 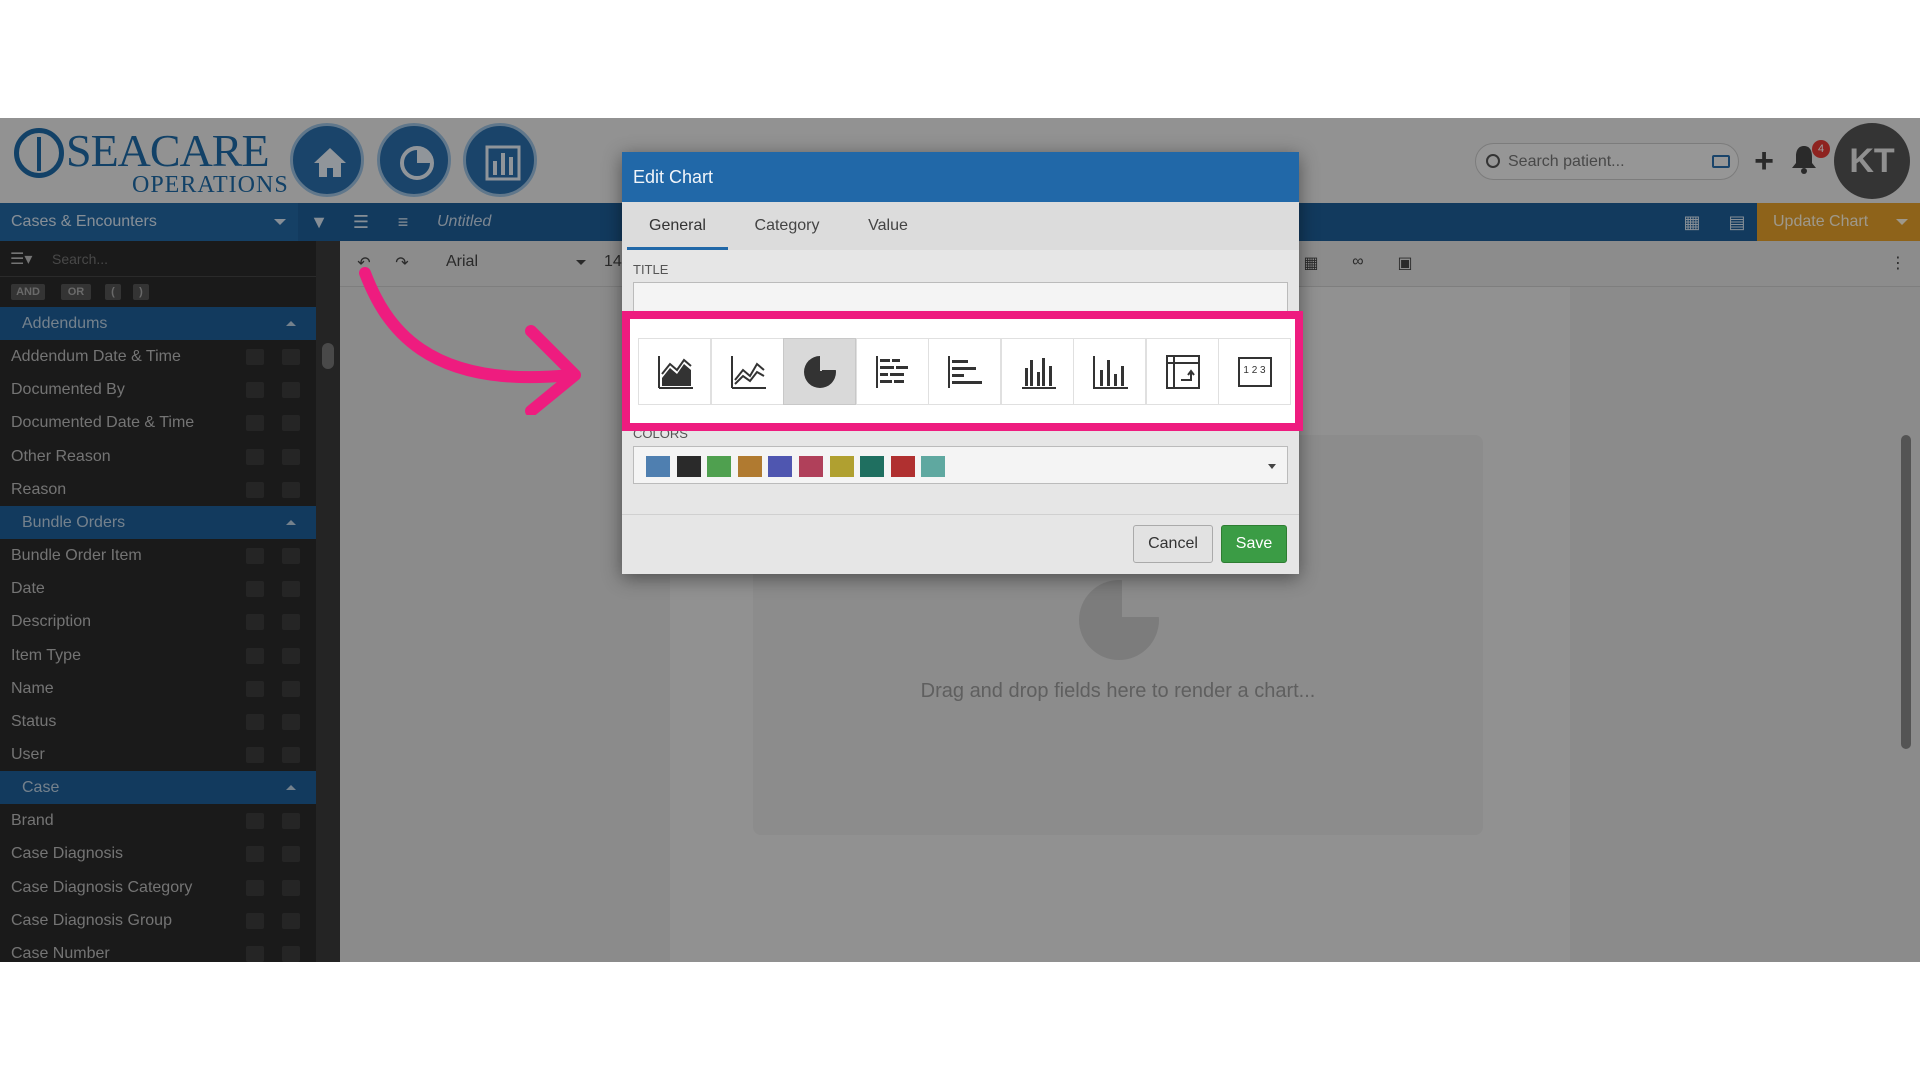 I want to click on dialog-footer: Cancel Save, so click(x=960, y=544).